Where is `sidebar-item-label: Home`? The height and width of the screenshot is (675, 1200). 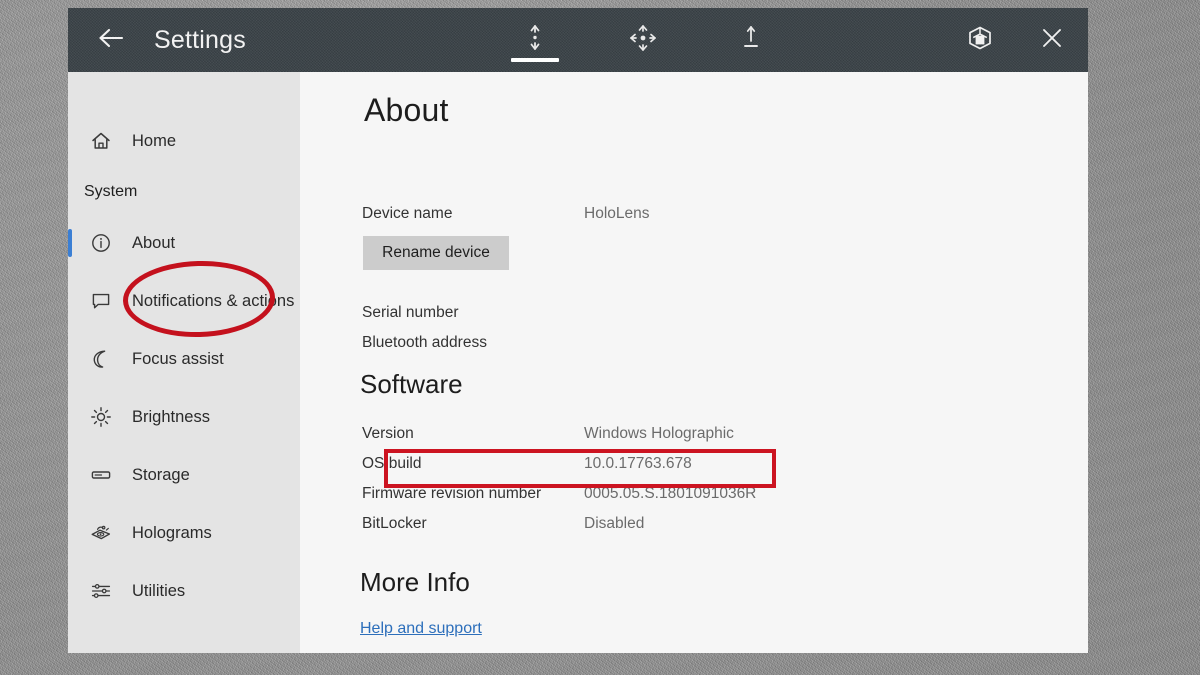
sidebar-item-label: Home is located at coordinates (154, 140).